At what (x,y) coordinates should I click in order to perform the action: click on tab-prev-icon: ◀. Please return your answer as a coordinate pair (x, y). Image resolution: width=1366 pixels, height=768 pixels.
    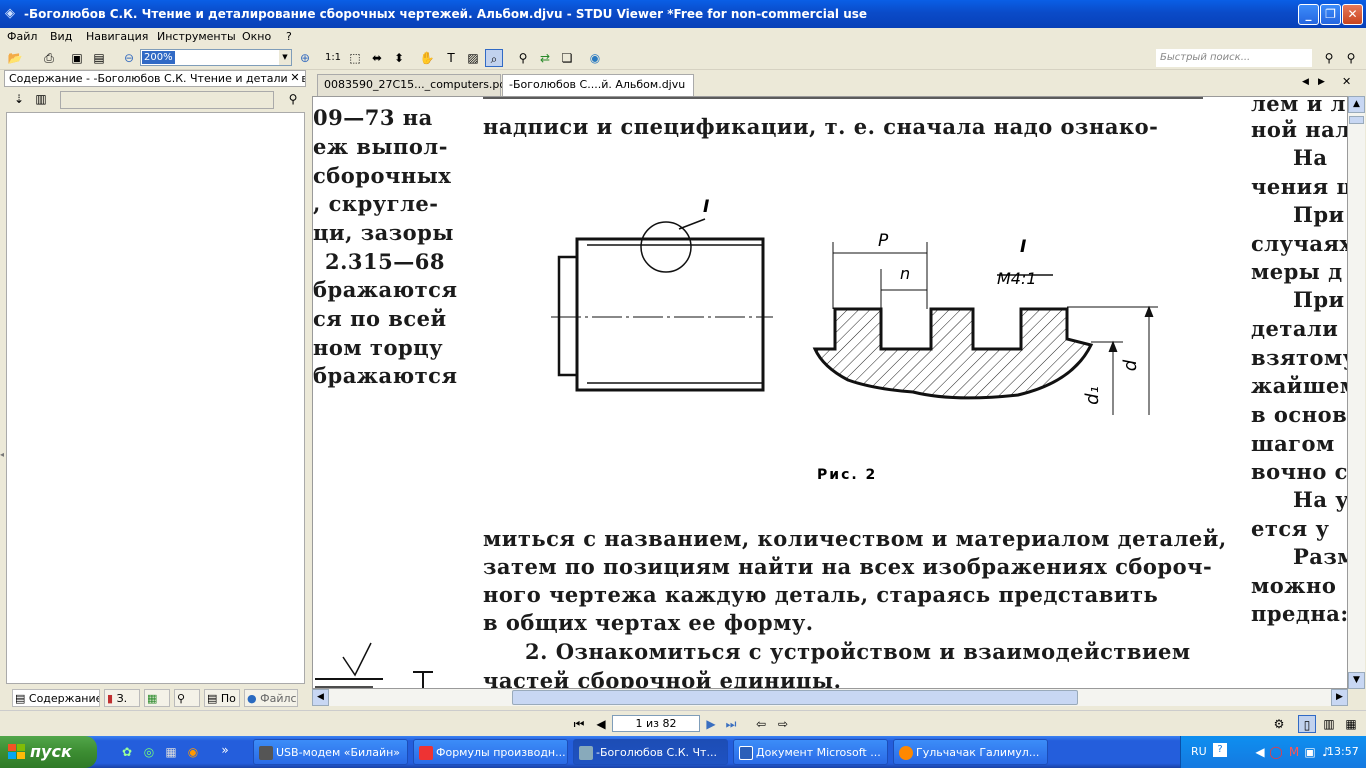
    Looking at the image, I should click on (1305, 82).